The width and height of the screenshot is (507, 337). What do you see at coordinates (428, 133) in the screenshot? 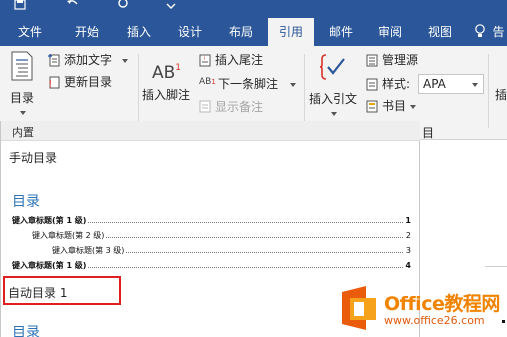
I see `citations-group-label: 目` at bounding box center [428, 133].